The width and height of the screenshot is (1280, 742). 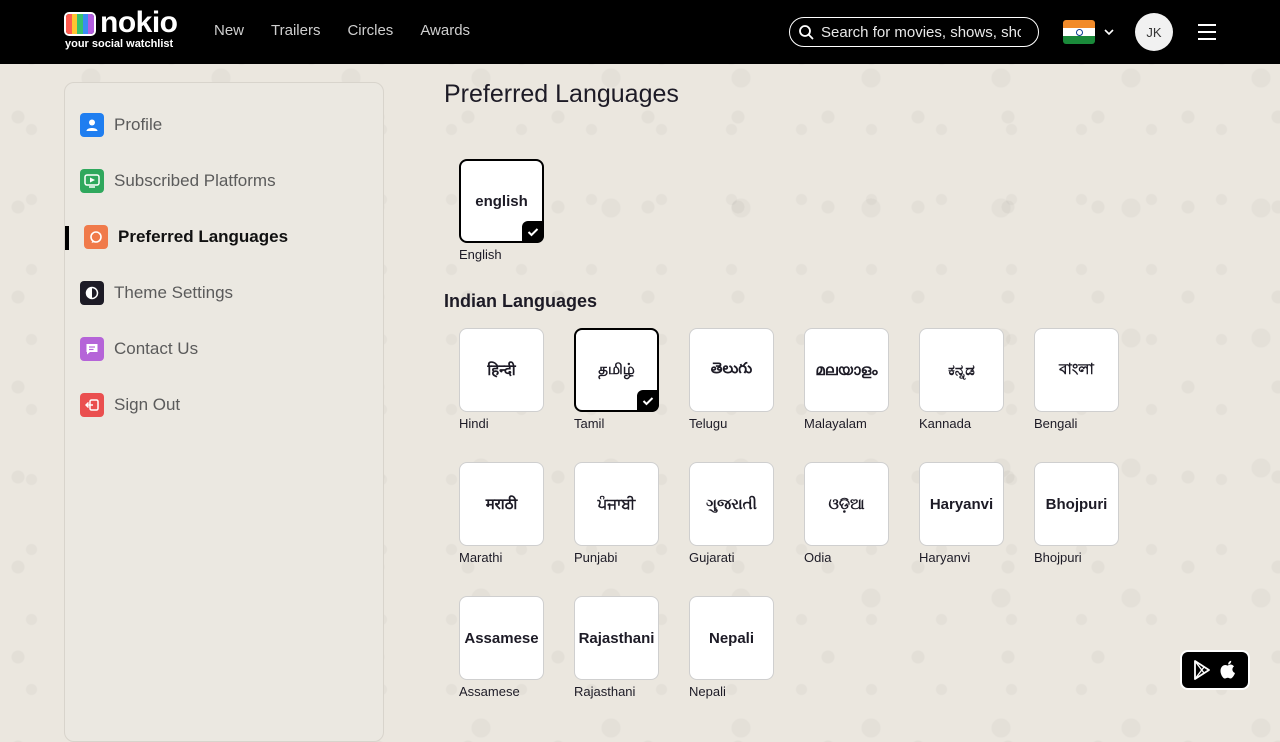 I want to click on user-avatar: JK, so click(x=1154, y=32).